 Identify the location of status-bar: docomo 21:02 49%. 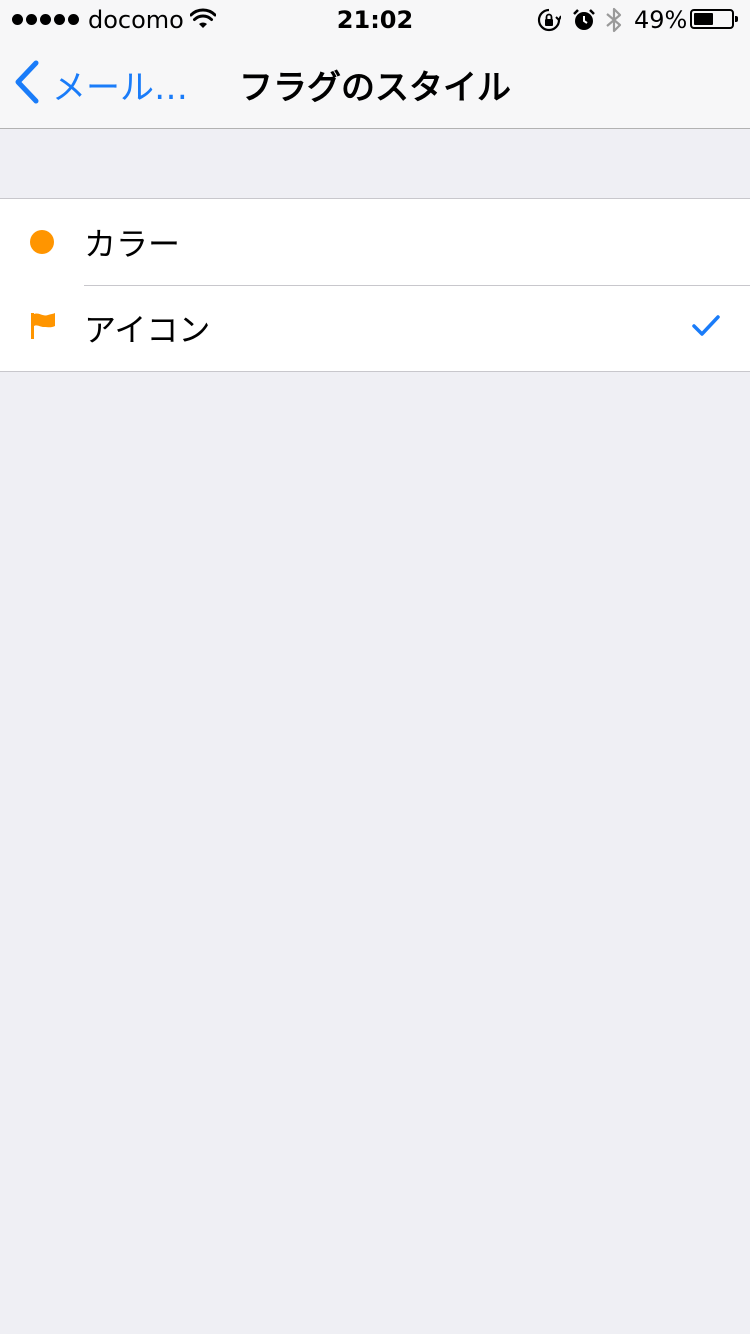
(375, 20).